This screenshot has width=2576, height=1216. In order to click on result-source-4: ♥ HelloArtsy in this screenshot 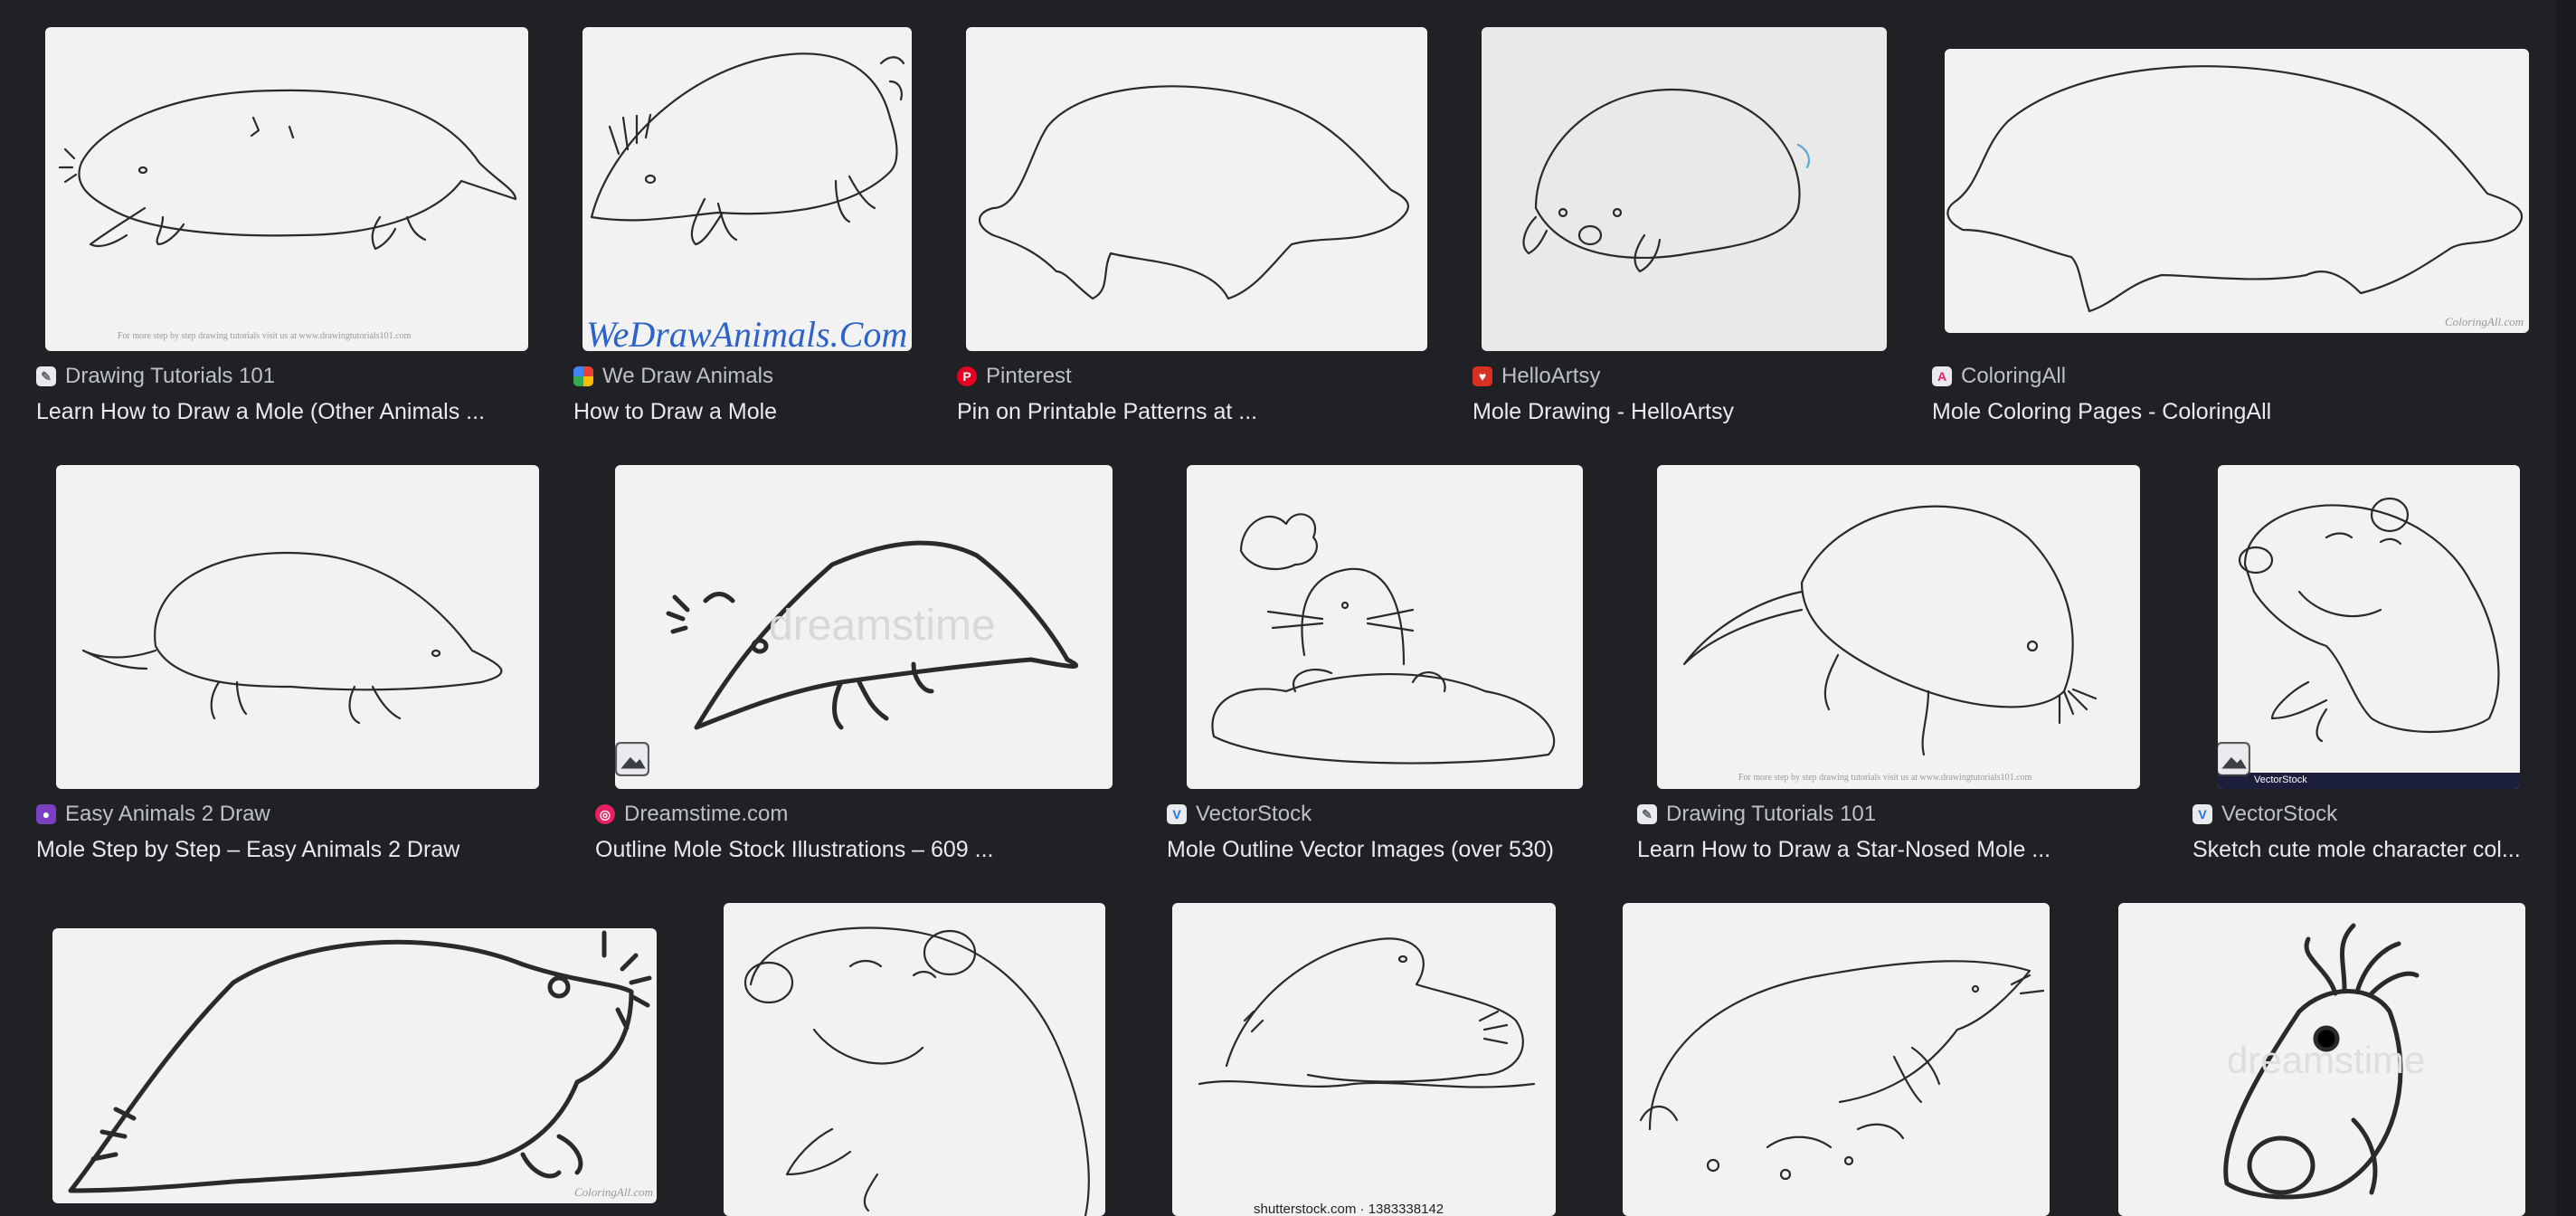, I will do `click(1536, 376)`.